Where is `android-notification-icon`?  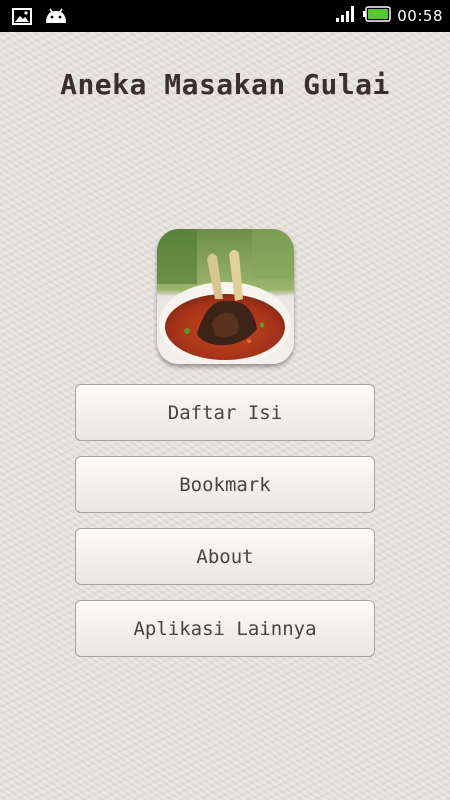 android-notification-icon is located at coordinates (56, 18).